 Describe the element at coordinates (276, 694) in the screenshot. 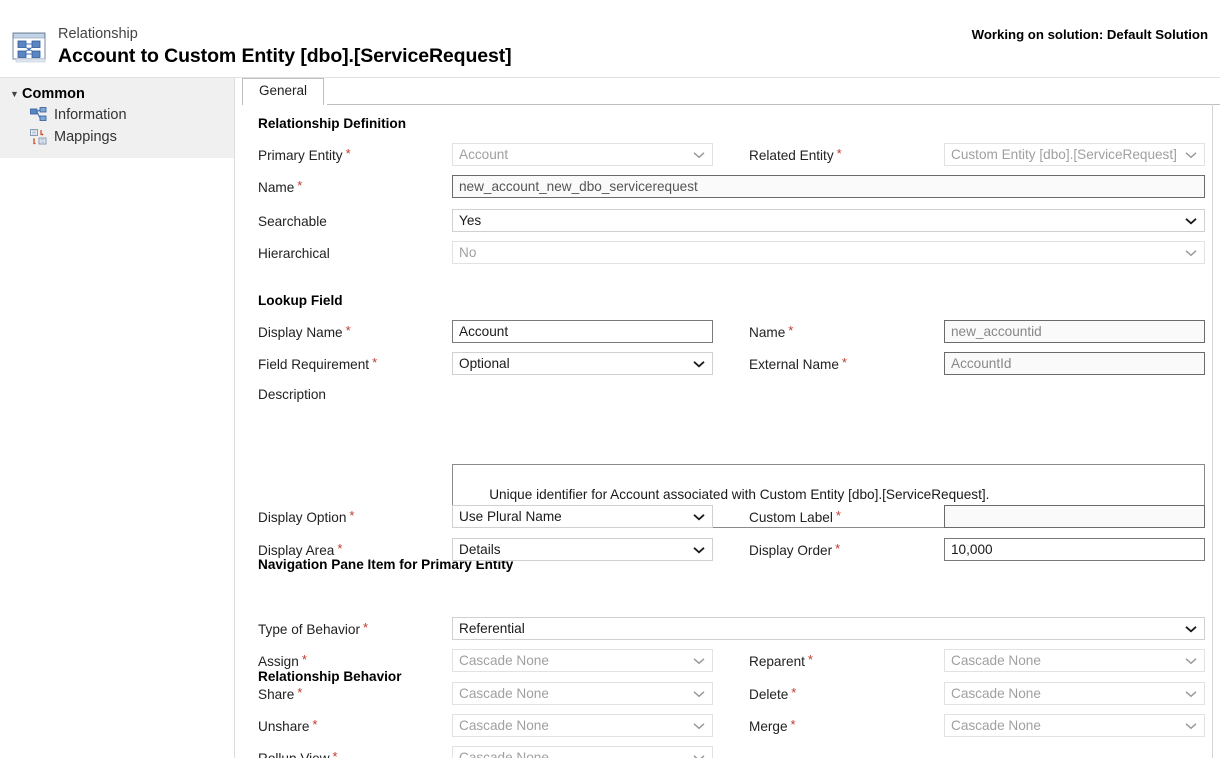

I see `label-share: Share` at that location.